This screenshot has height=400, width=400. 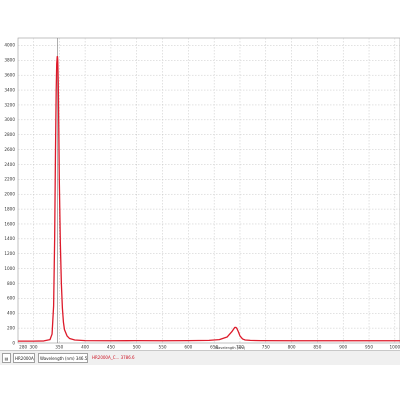 What do you see at coordinates (9, 223) in the screenshot?
I see `y-tick-label: 1600` at bounding box center [9, 223].